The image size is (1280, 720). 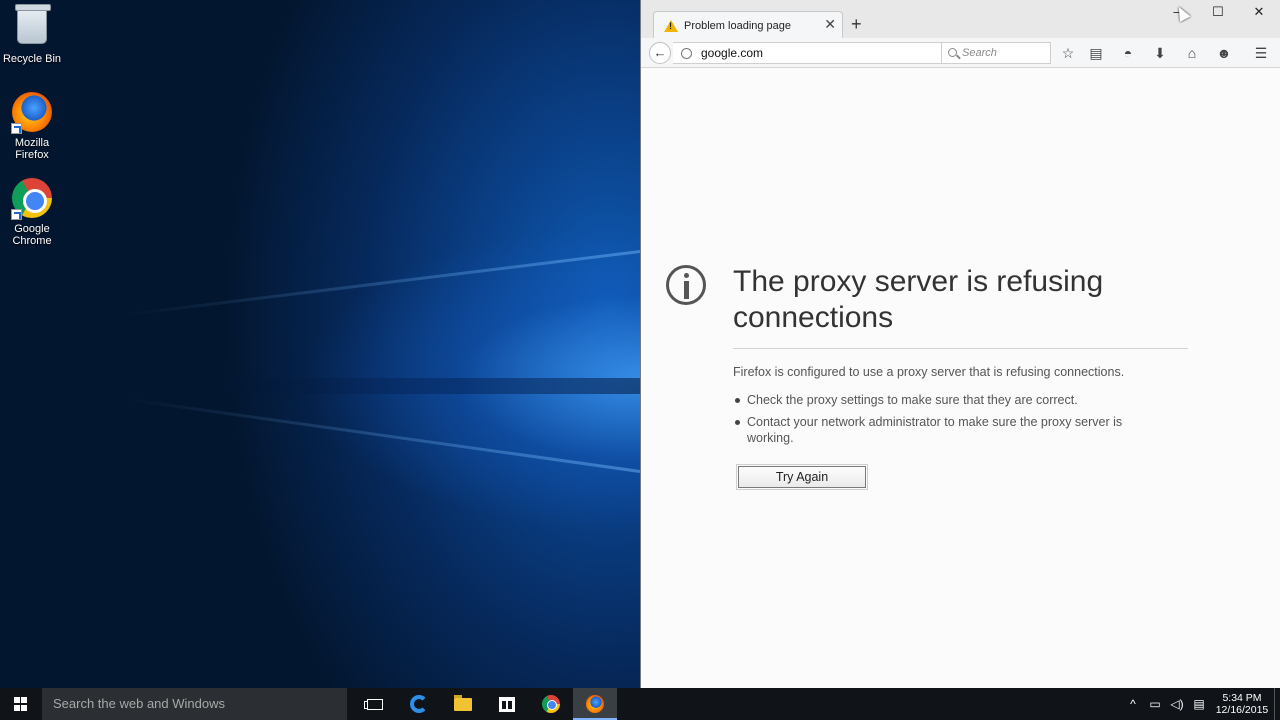 What do you see at coordinates (1068, 53) in the screenshot?
I see `bookmark-star-icon: ☆` at bounding box center [1068, 53].